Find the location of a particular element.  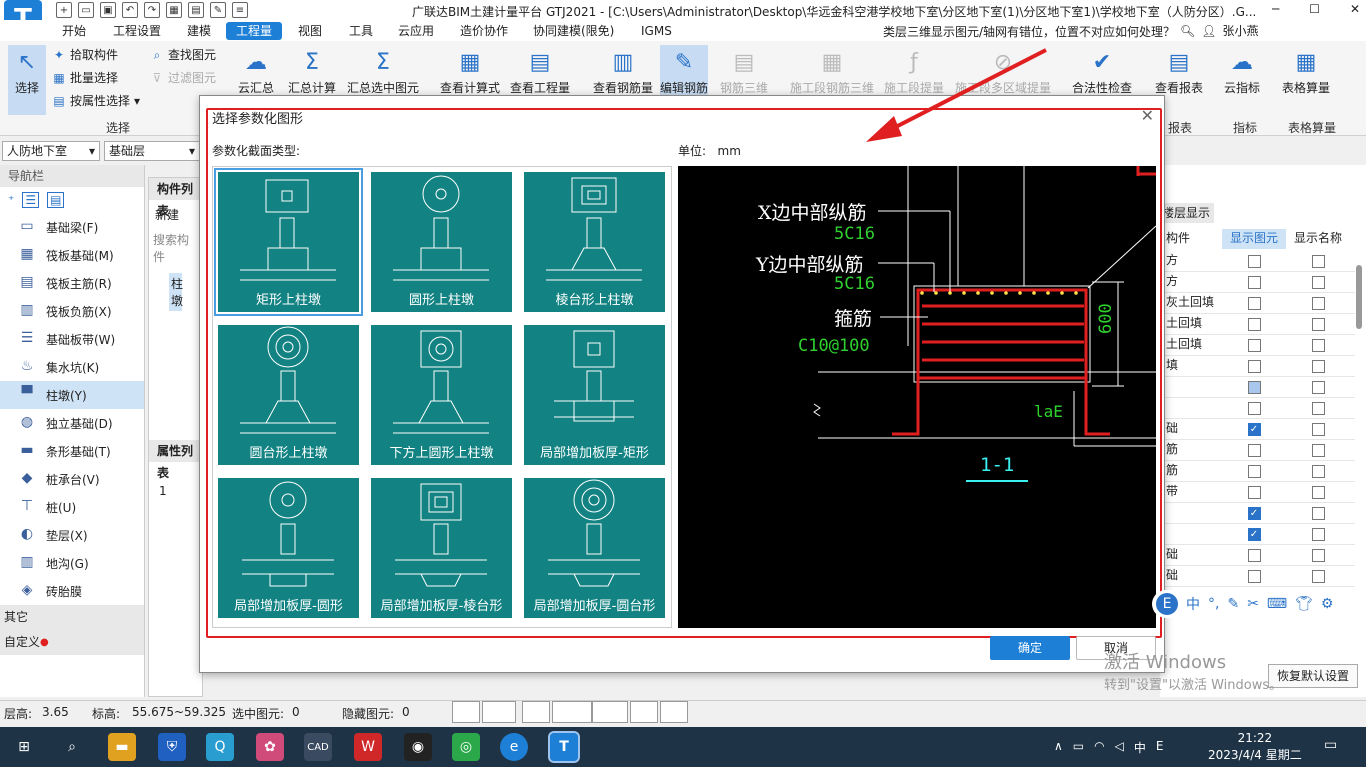

component-search-input: 搜索构件 is located at coordinates (175, 248).